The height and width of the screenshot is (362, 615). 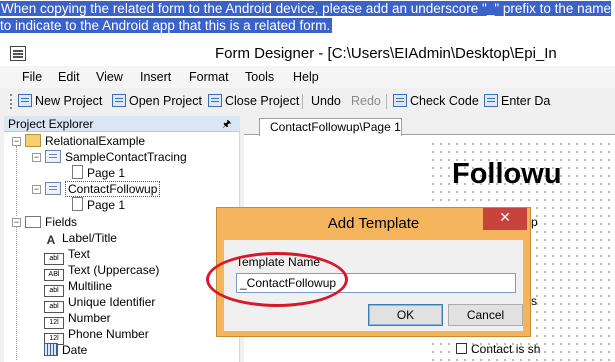 What do you see at coordinates (51, 349) in the screenshot?
I see `calendar-icon` at bounding box center [51, 349].